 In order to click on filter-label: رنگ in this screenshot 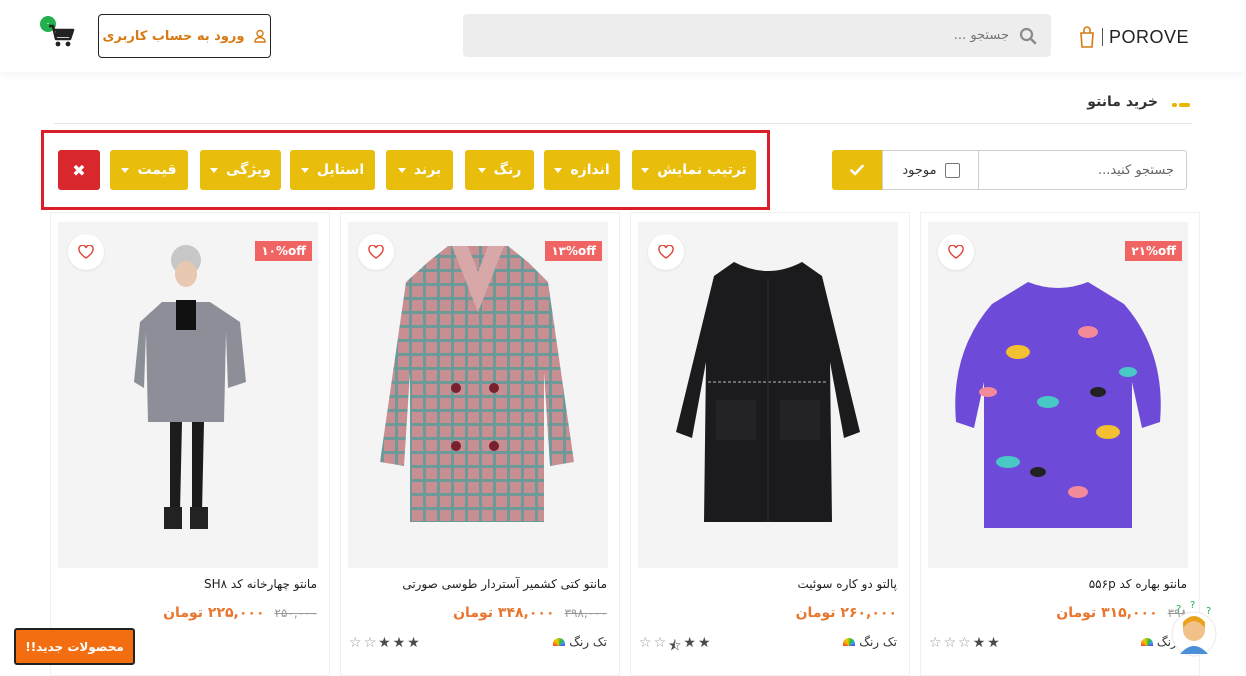, I will do `click(507, 170)`.